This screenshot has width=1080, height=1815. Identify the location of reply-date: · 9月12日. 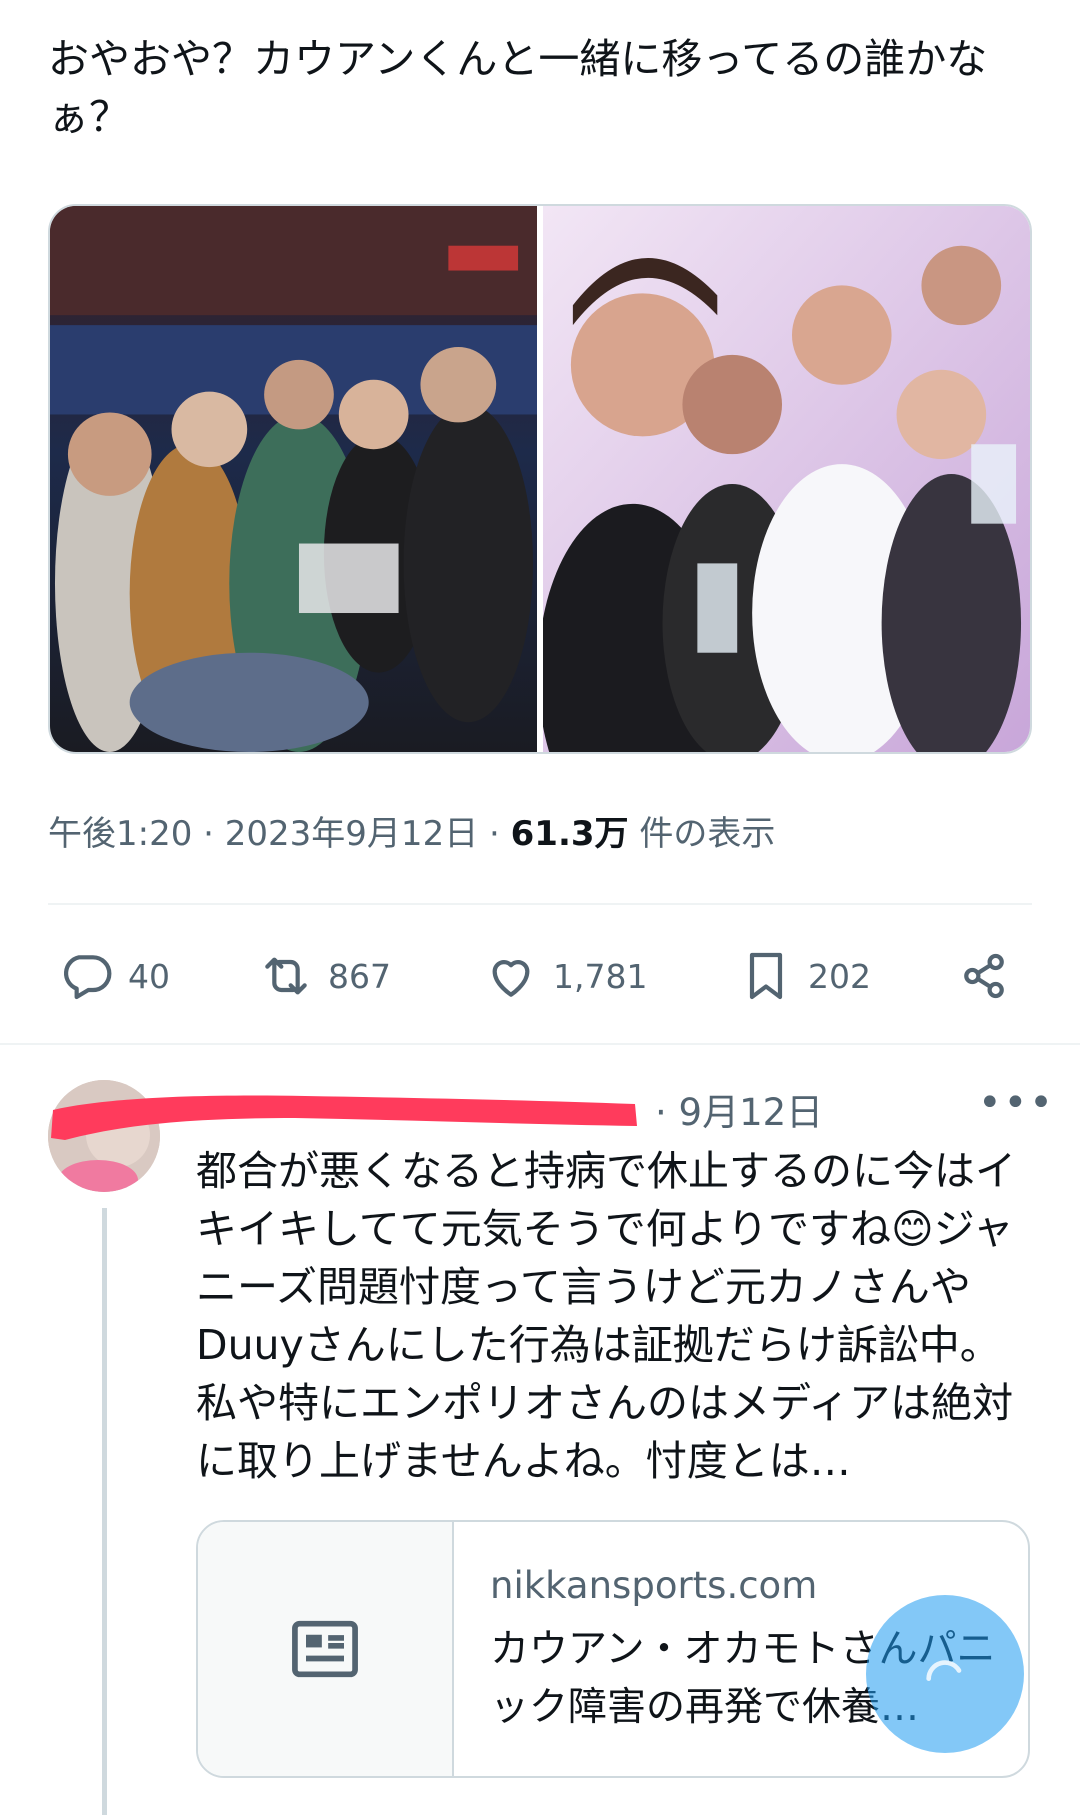
(739, 1109).